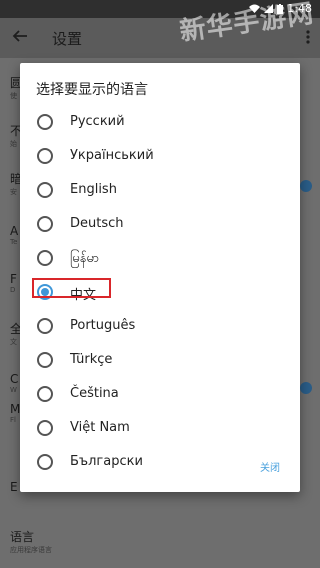 The height and width of the screenshot is (568, 320). What do you see at coordinates (92, 90) in the screenshot?
I see `dialog-title: 选择要显示的语言` at bounding box center [92, 90].